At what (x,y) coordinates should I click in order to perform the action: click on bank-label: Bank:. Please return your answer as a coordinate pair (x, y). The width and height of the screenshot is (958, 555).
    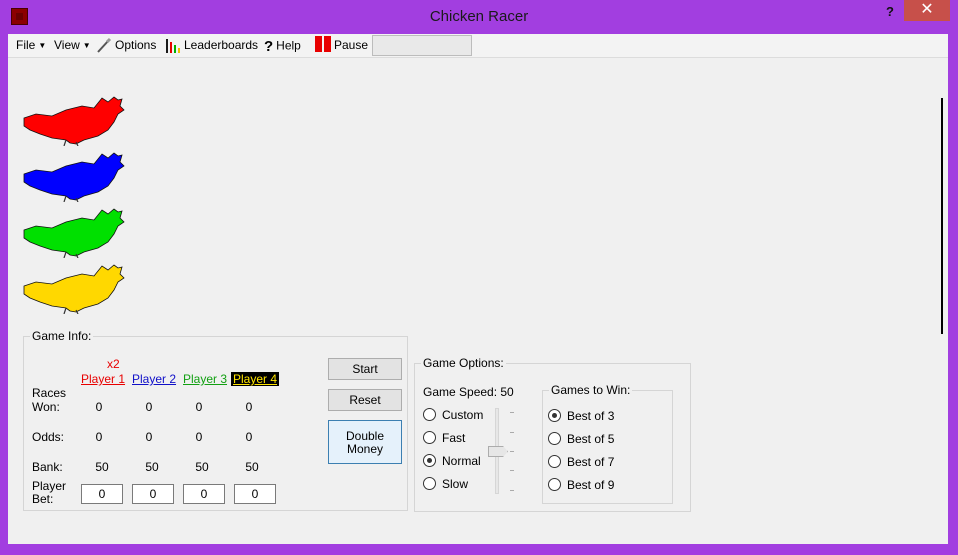
    Looking at the image, I should click on (47, 467).